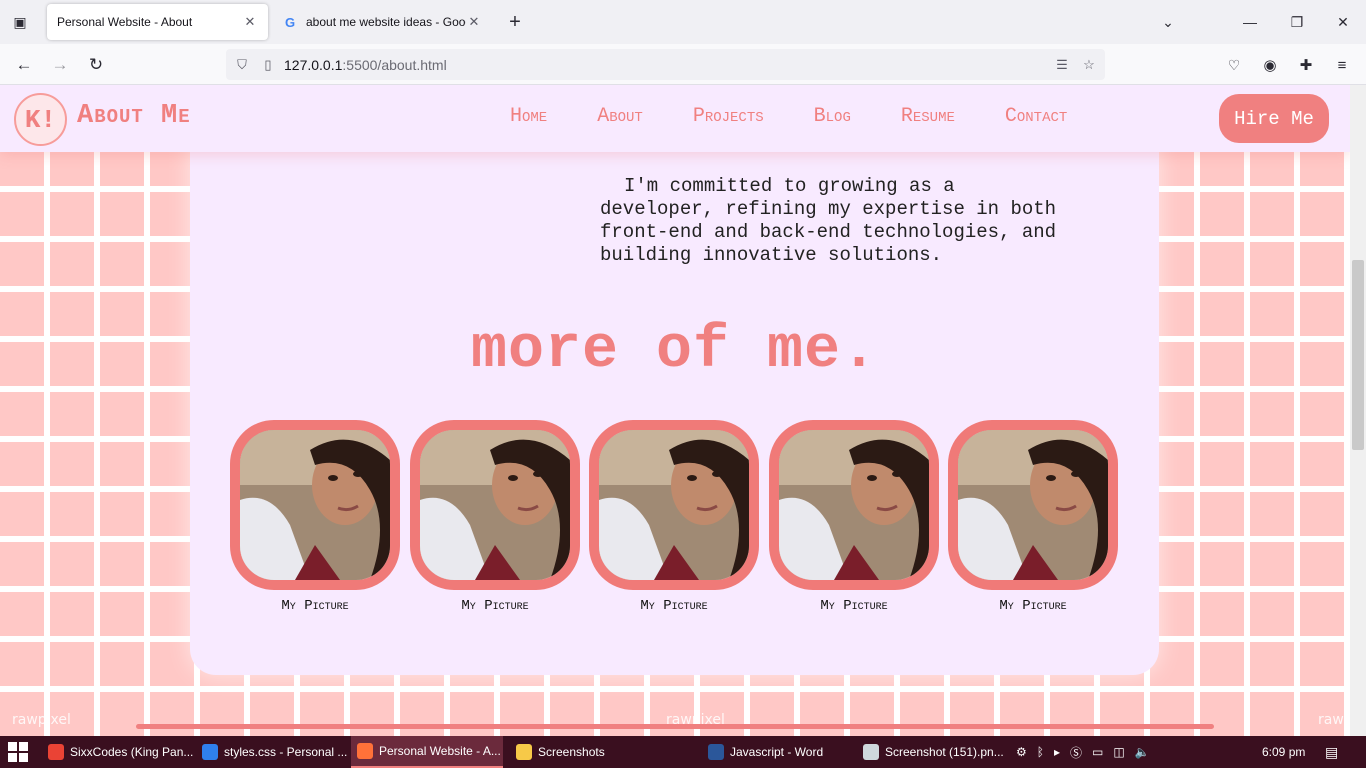  I want to click on tab-google-search: G about me website ideas - Googl ✕, so click(382, 22).